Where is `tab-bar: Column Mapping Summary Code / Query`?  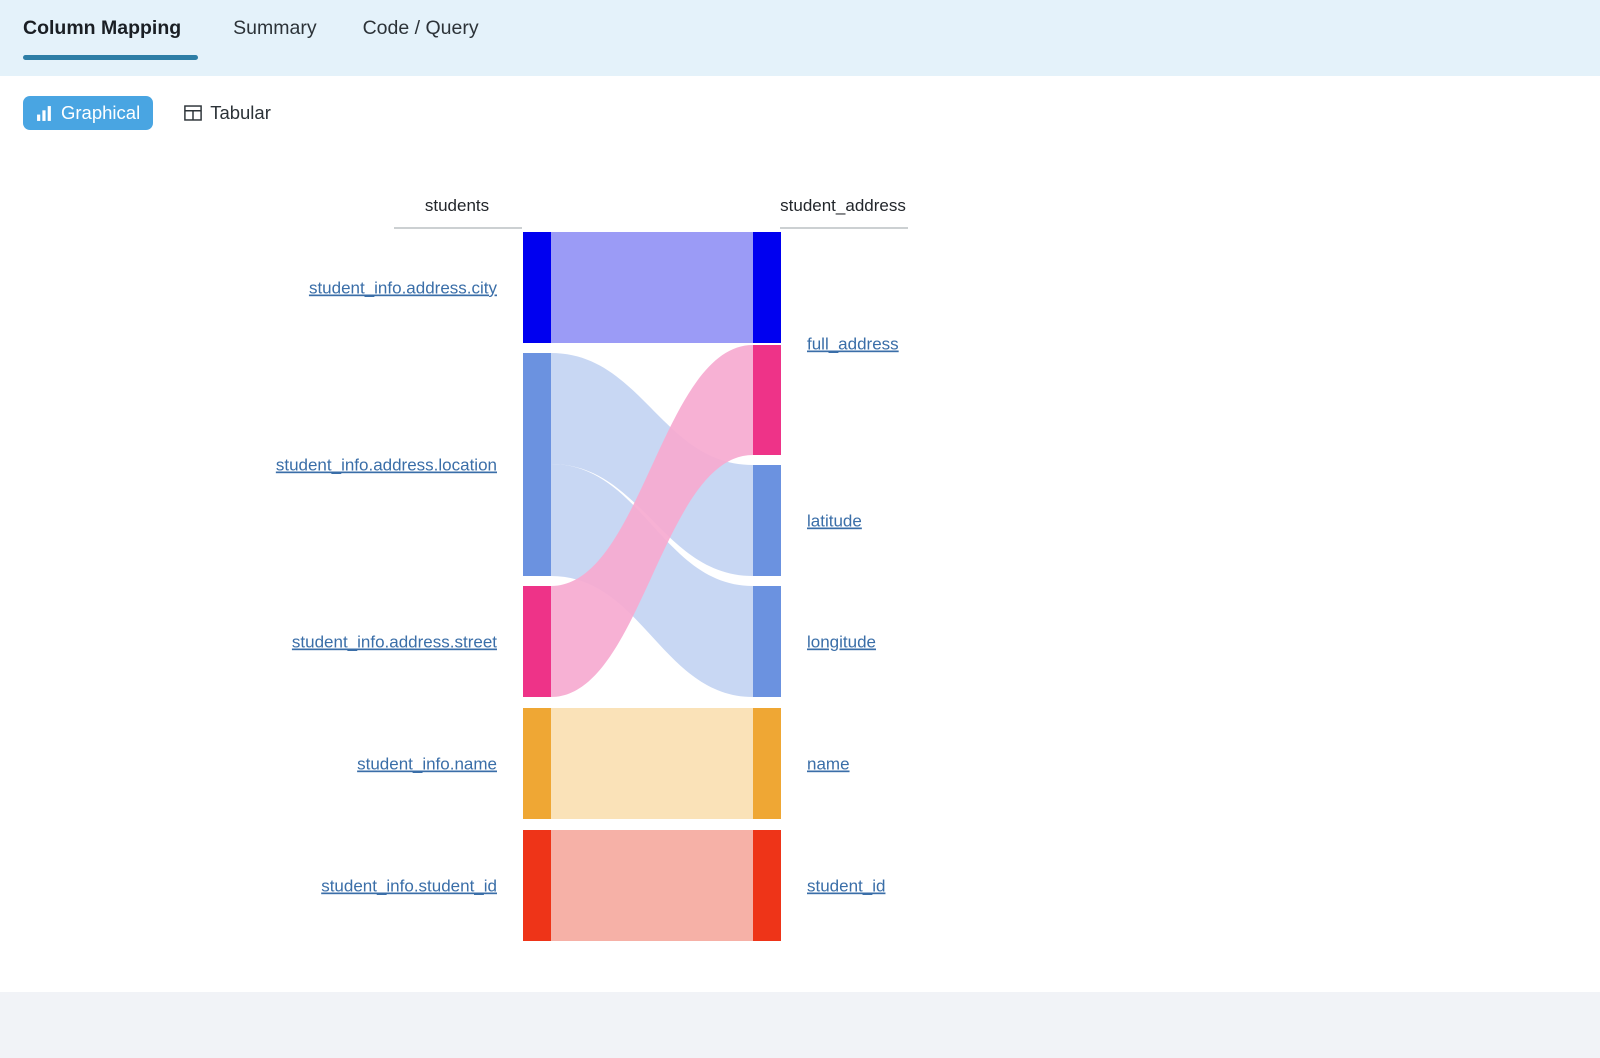 tab-bar: Column Mapping Summary Code / Query is located at coordinates (800, 38).